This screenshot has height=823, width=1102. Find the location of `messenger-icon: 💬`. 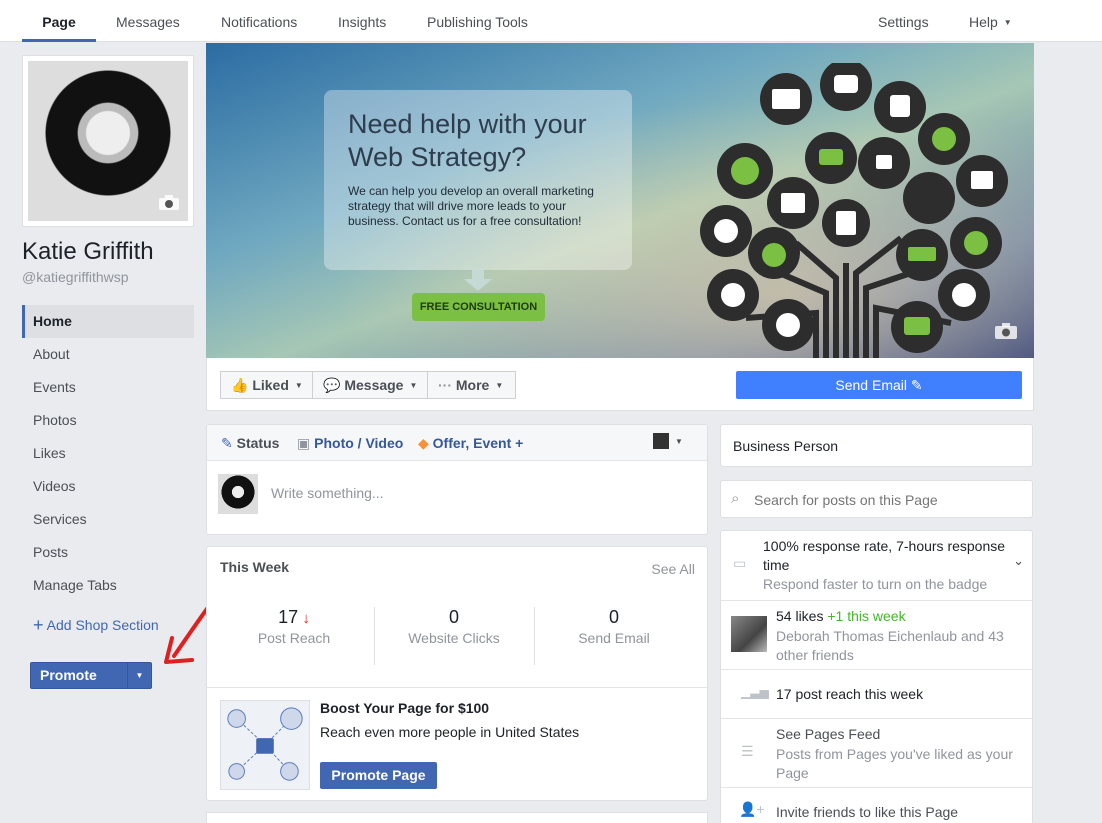

messenger-icon: 💬 is located at coordinates (332, 385).